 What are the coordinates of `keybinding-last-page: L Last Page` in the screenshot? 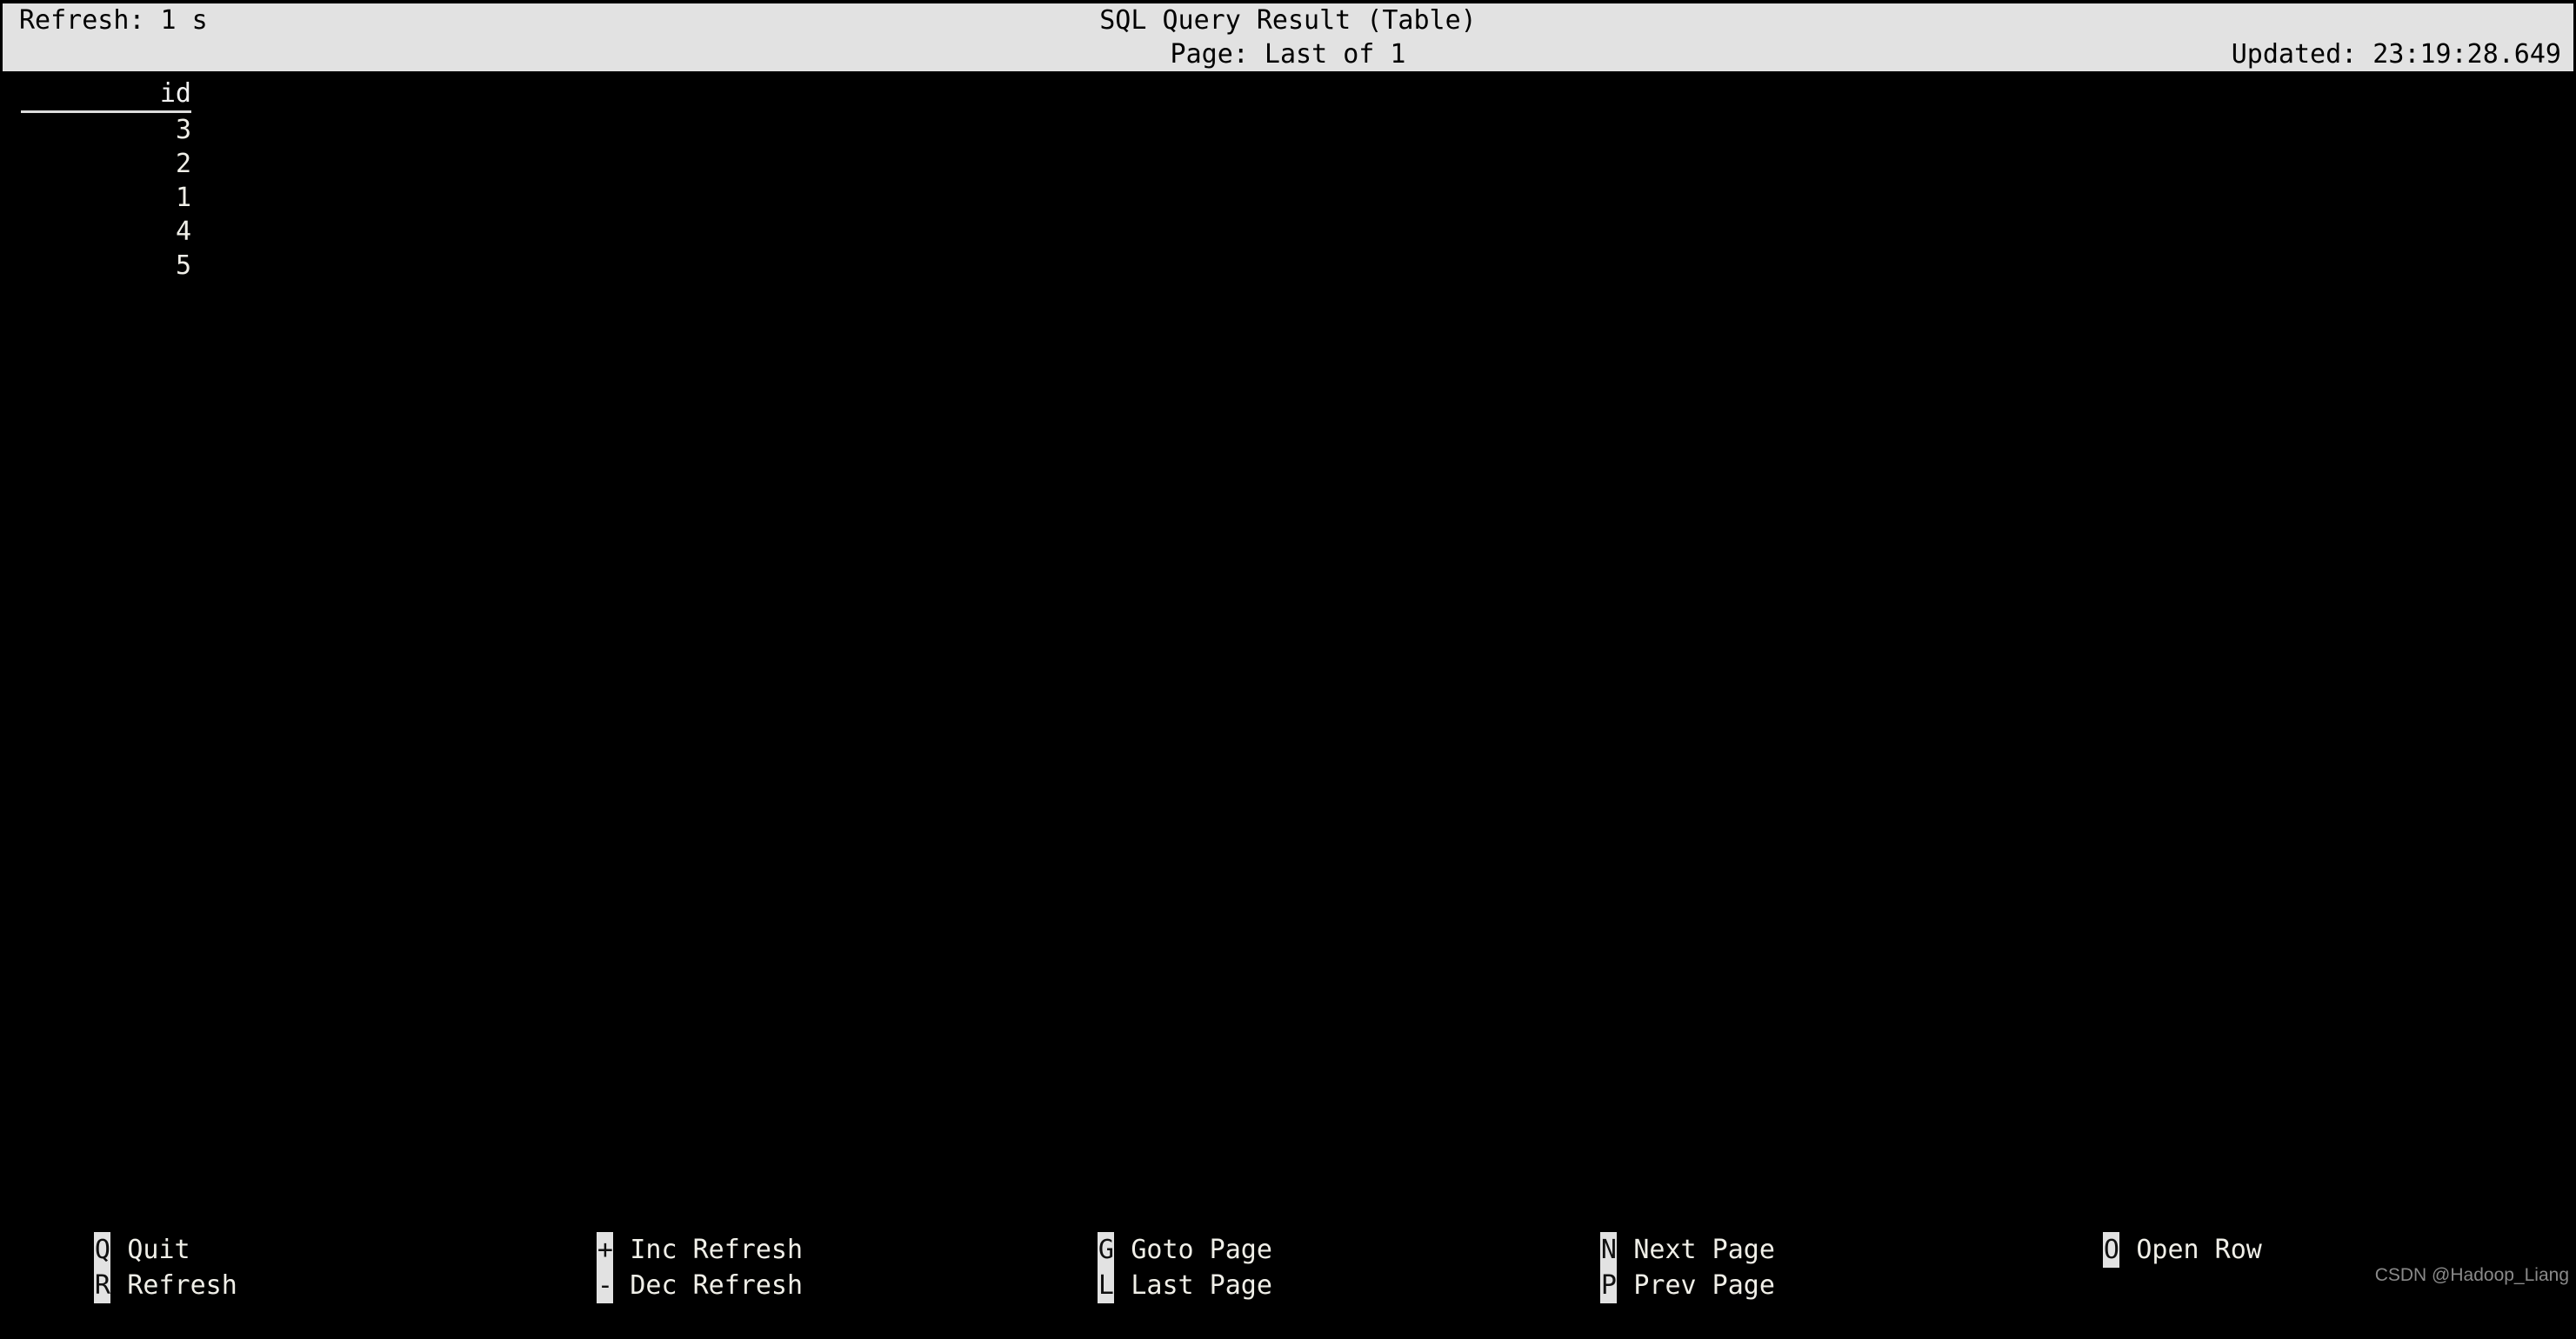 It's located at (1138, 1267).